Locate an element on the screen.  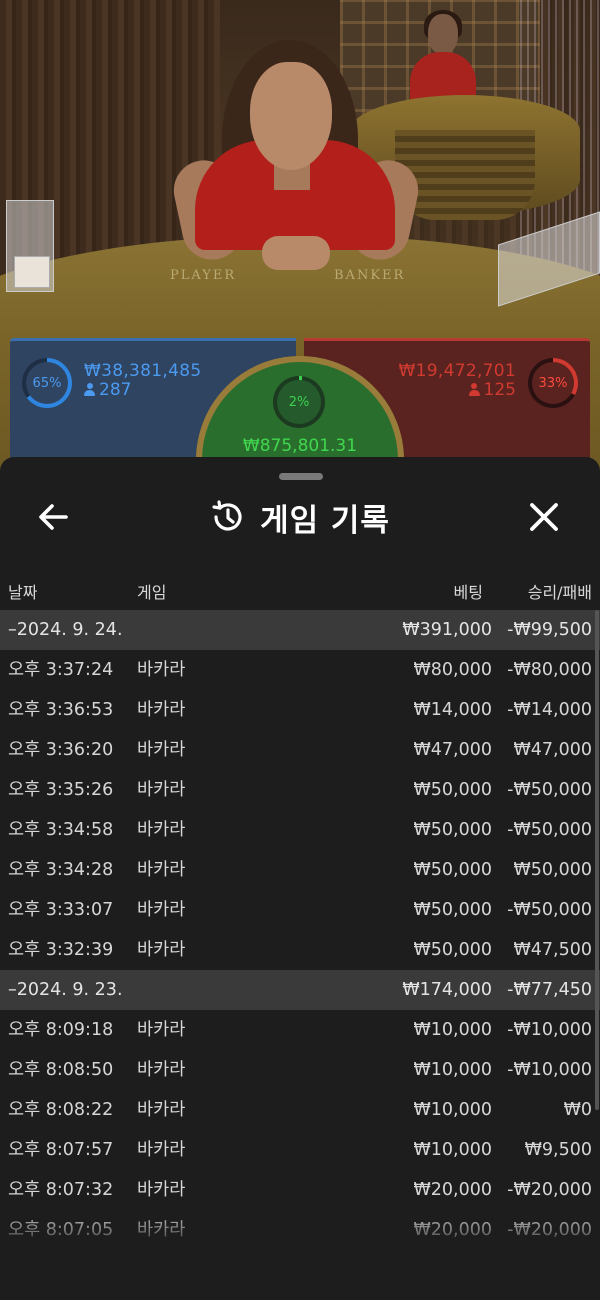
column-header-game: 게임 is located at coordinates (151, 591).